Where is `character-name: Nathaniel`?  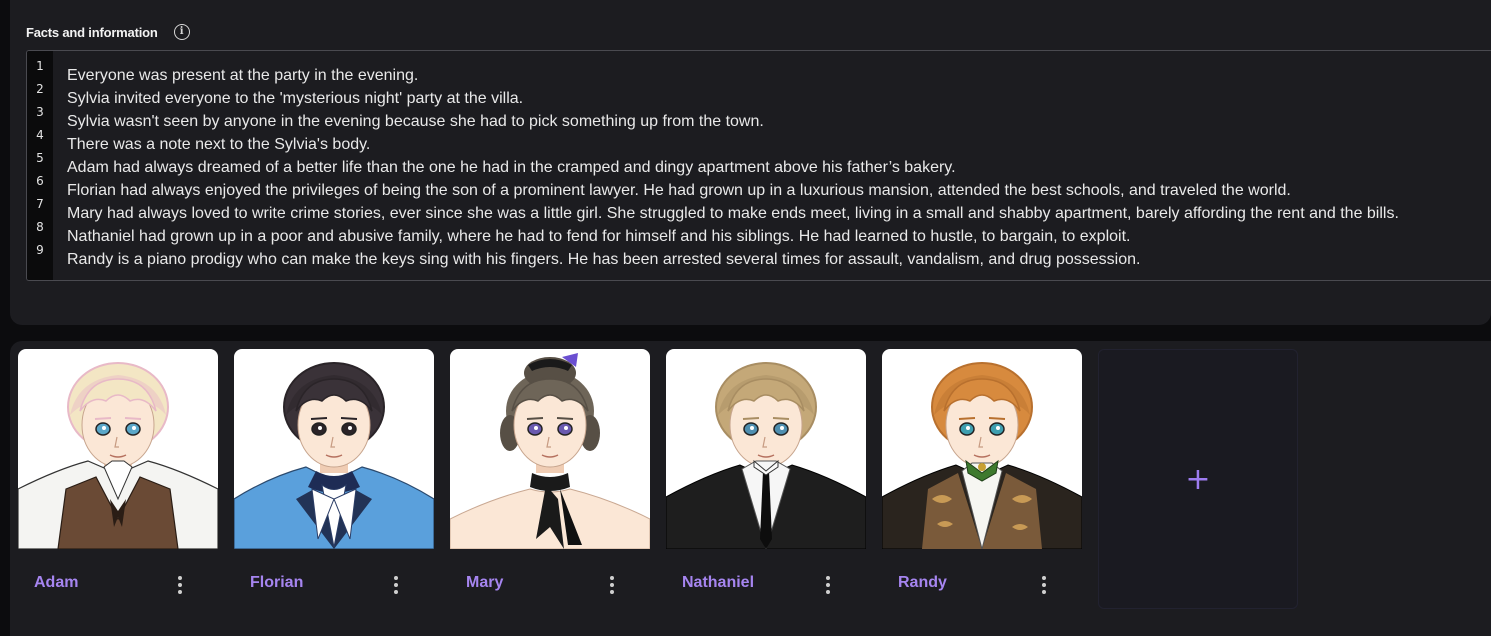
character-name: Nathaniel is located at coordinates (718, 582).